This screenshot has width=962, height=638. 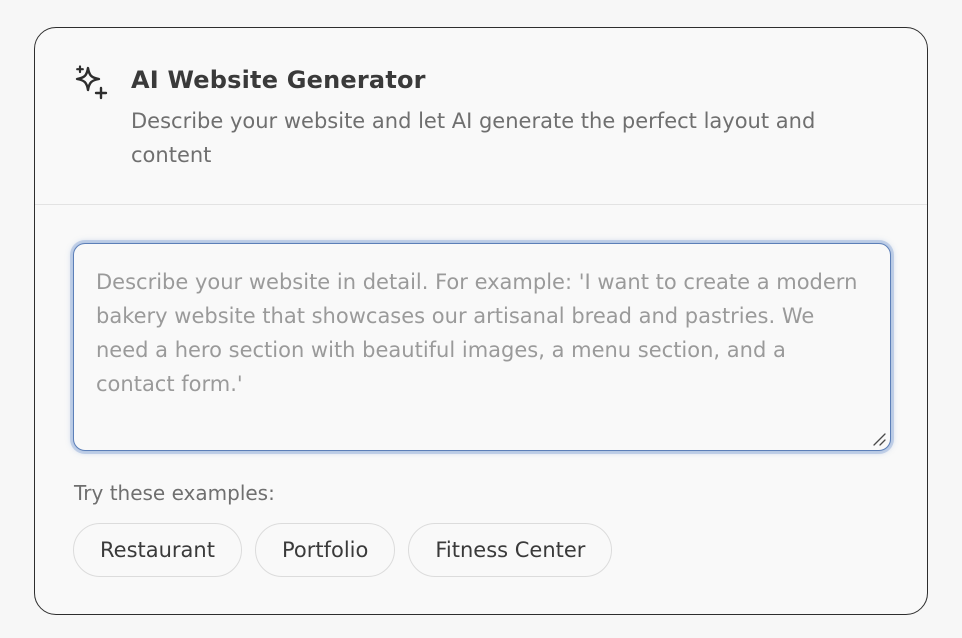 I want to click on examples-label: Try these examples:, so click(x=174, y=493).